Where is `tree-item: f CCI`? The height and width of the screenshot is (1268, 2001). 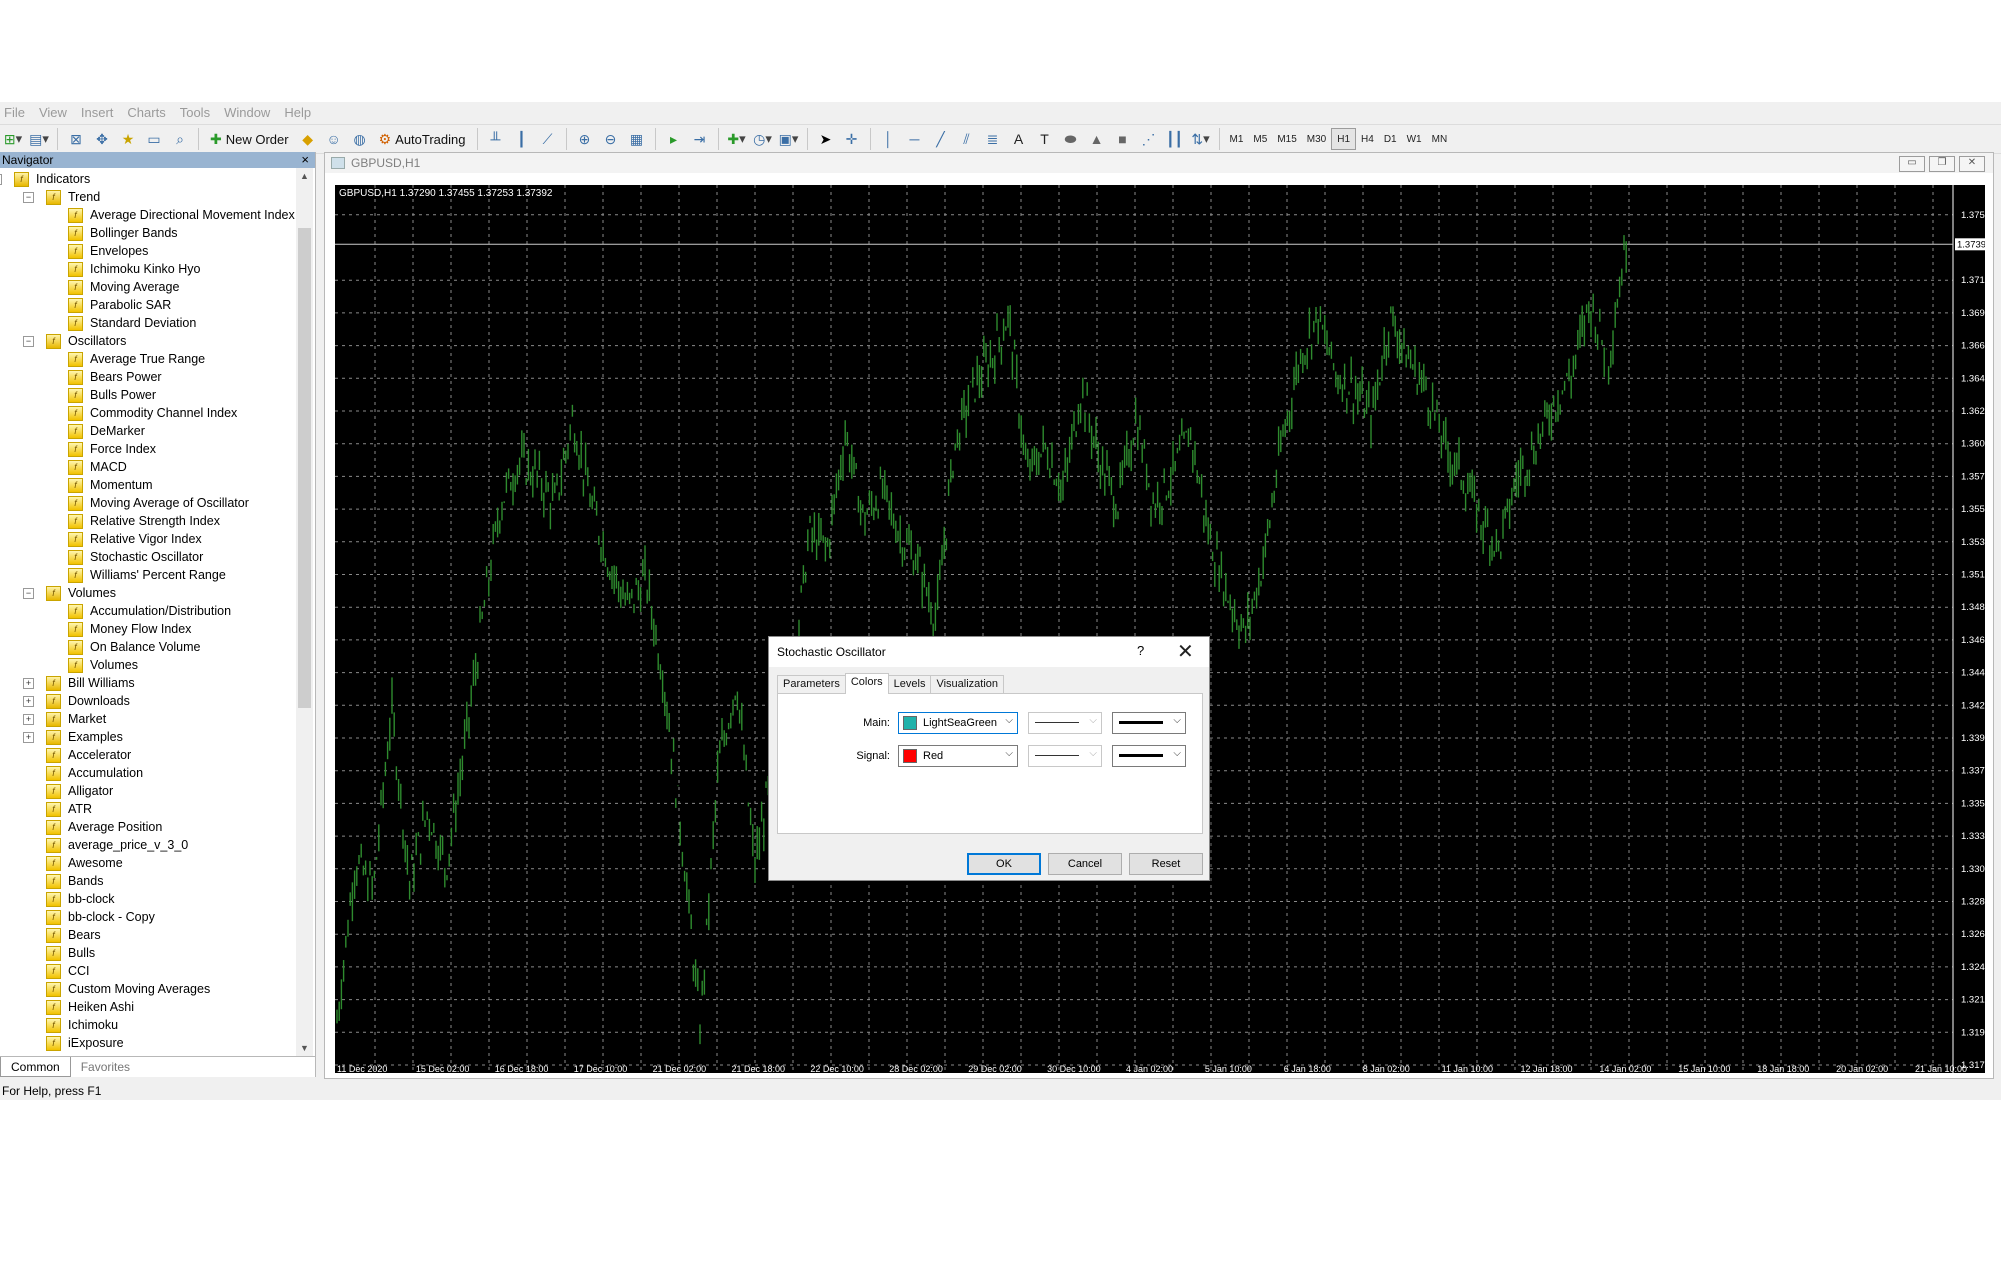 tree-item: f CCI is located at coordinates (68, 971).